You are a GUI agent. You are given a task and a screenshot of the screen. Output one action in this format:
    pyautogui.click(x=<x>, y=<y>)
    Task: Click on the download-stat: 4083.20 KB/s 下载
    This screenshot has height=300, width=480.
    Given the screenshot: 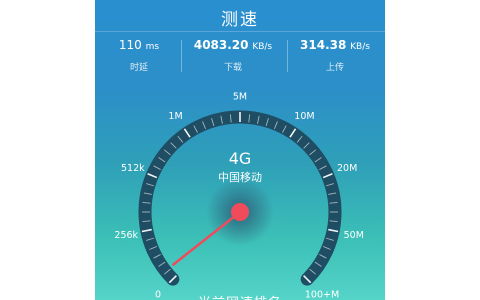 What is the action you would take?
    pyautogui.click(x=233, y=57)
    